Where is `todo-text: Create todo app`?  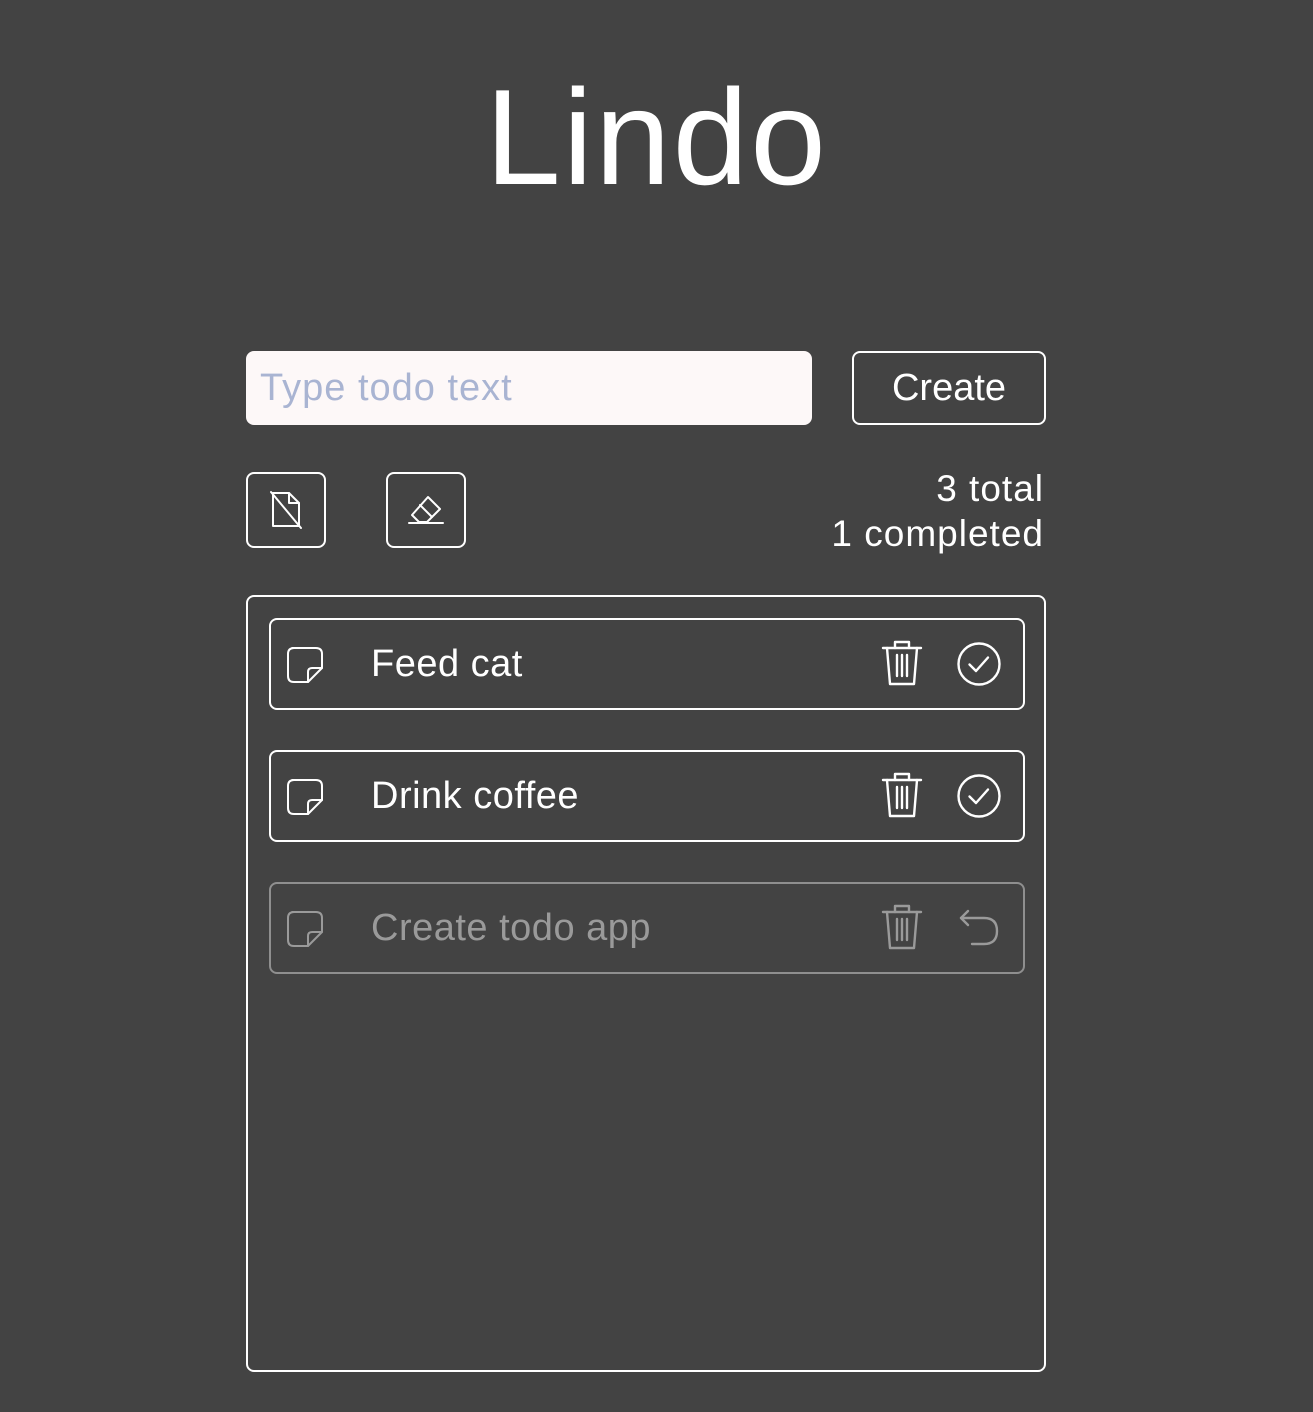
todo-text: Create todo app is located at coordinates (511, 928).